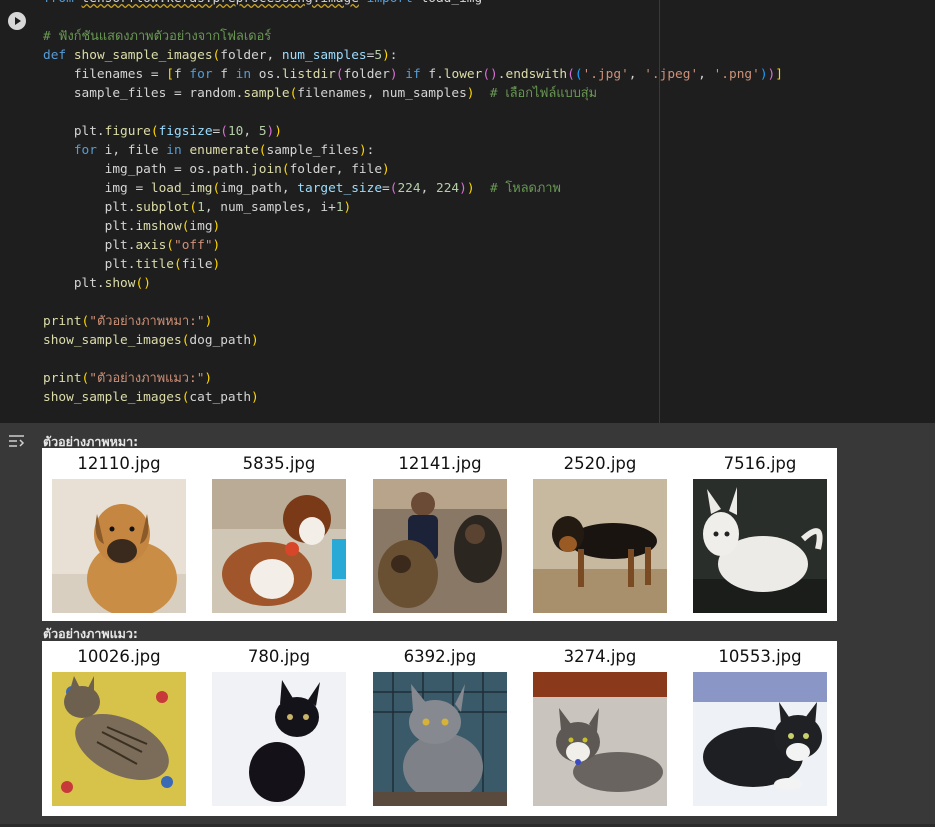  I want to click on code-line: print("ตัวอย่างภาพแมว:"), so click(128, 378).